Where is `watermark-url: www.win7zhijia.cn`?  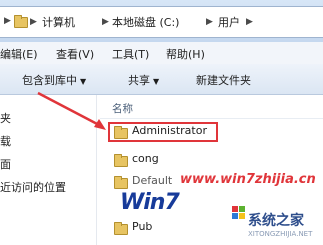 watermark-url: www.win7zhijia.cn is located at coordinates (248, 179).